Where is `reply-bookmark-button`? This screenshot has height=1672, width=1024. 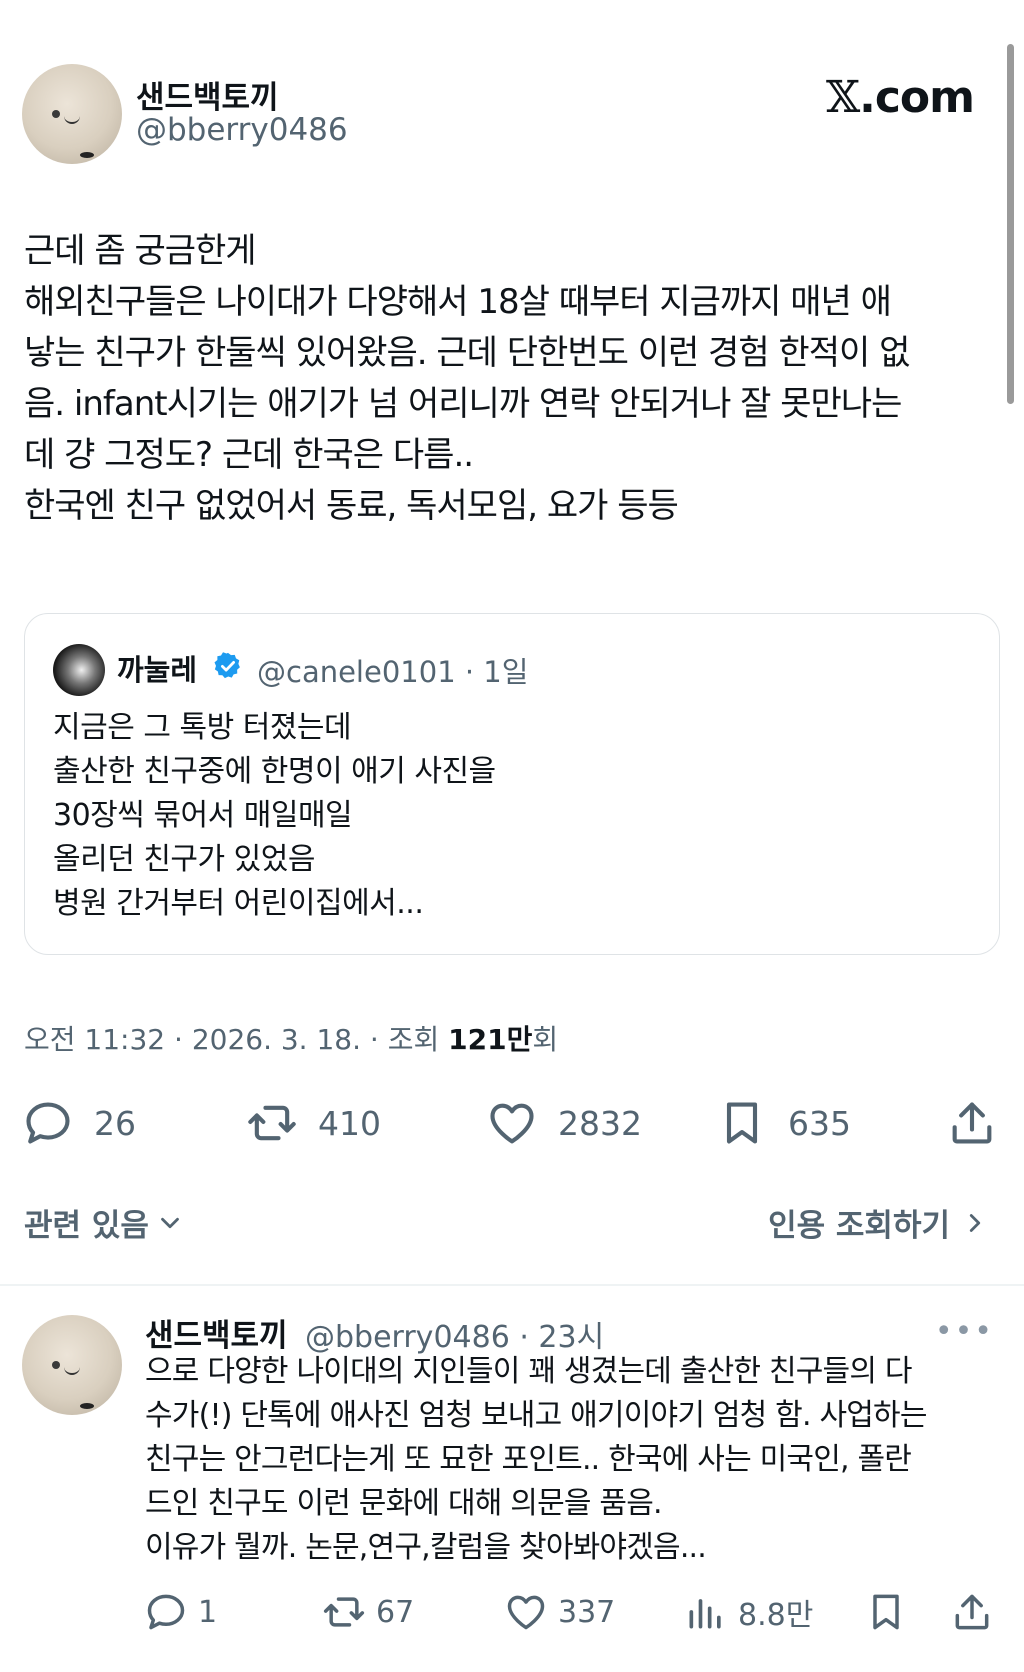 reply-bookmark-button is located at coordinates (886, 1612).